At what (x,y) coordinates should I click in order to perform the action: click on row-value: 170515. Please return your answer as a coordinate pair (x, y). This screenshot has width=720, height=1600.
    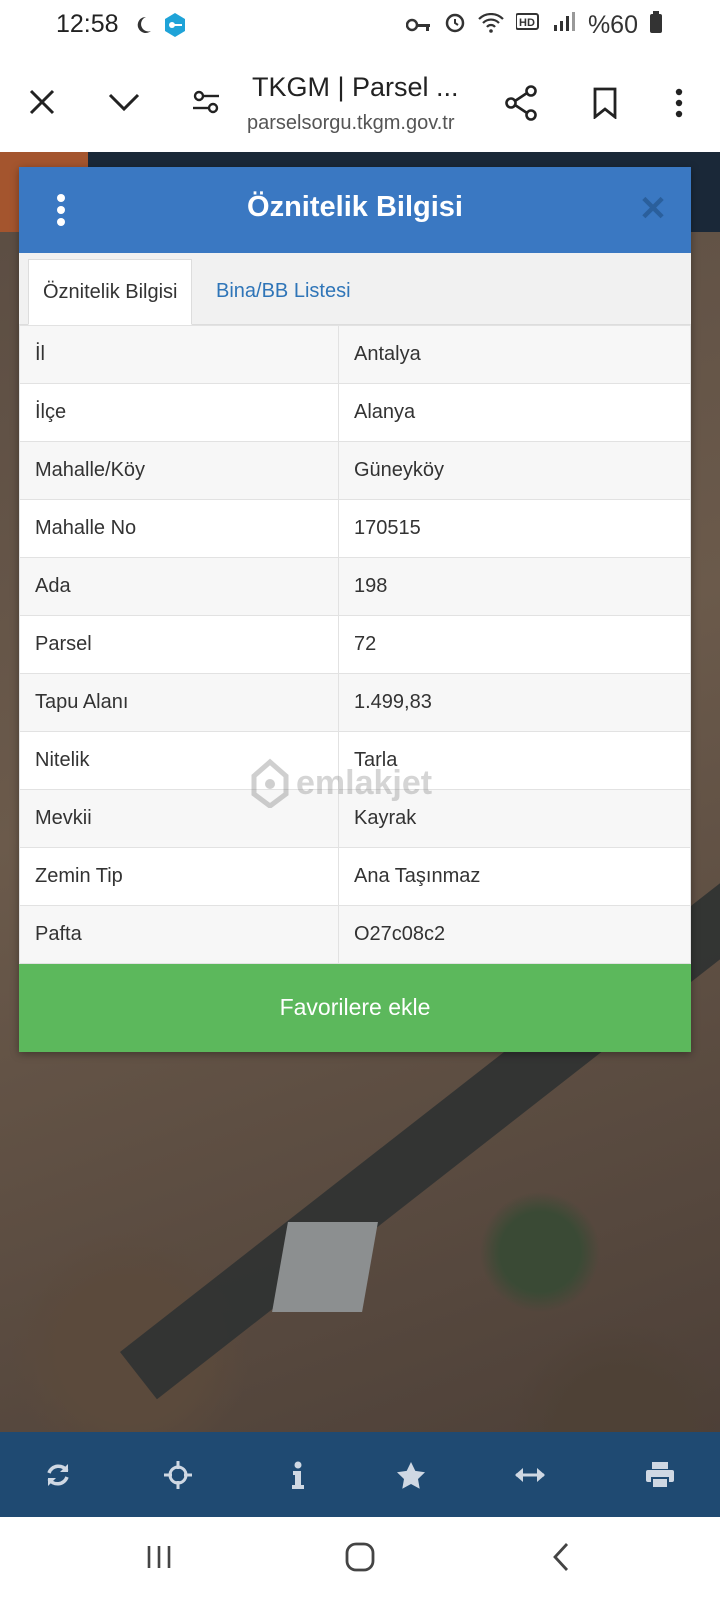
    Looking at the image, I should click on (514, 528).